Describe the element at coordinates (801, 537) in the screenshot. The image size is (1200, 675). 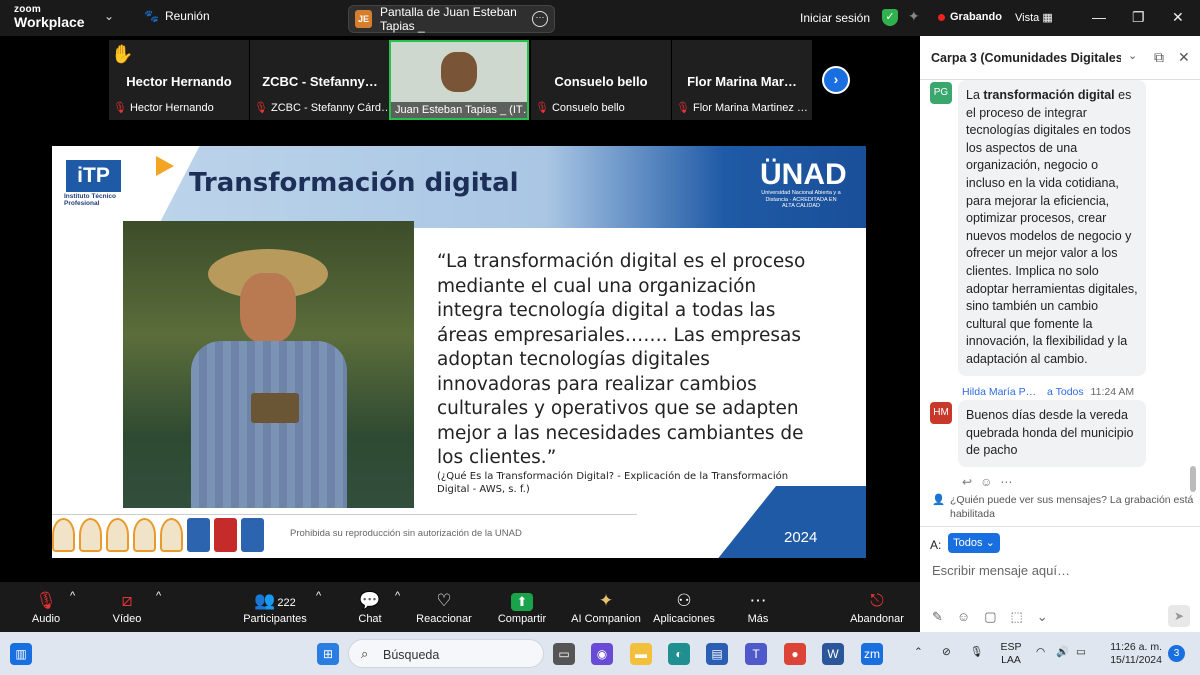
I see `slide-year: 2024` at that location.